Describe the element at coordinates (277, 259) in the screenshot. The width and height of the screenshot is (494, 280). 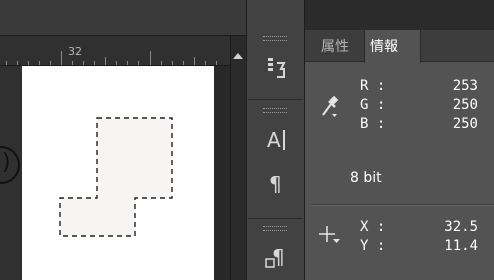
I see `paragraph-style-icon: ¶` at that location.